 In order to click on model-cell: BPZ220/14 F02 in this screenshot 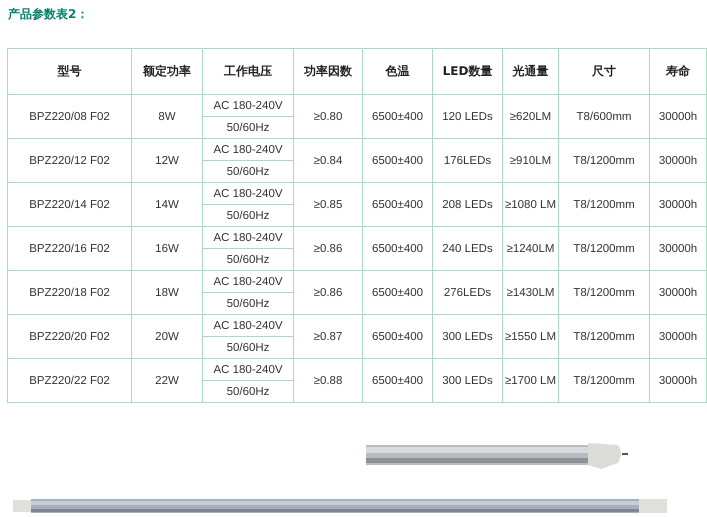, I will do `click(70, 204)`.